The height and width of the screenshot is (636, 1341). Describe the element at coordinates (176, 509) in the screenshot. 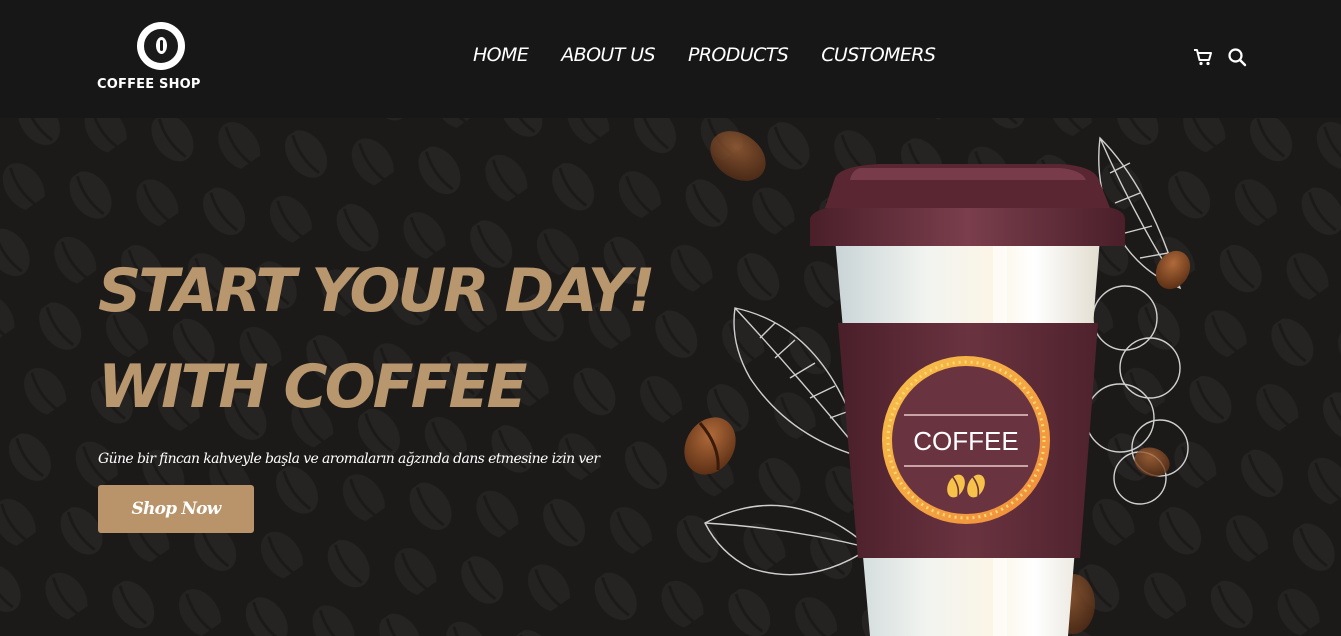

I see `shop-now-button: Shop Now` at that location.